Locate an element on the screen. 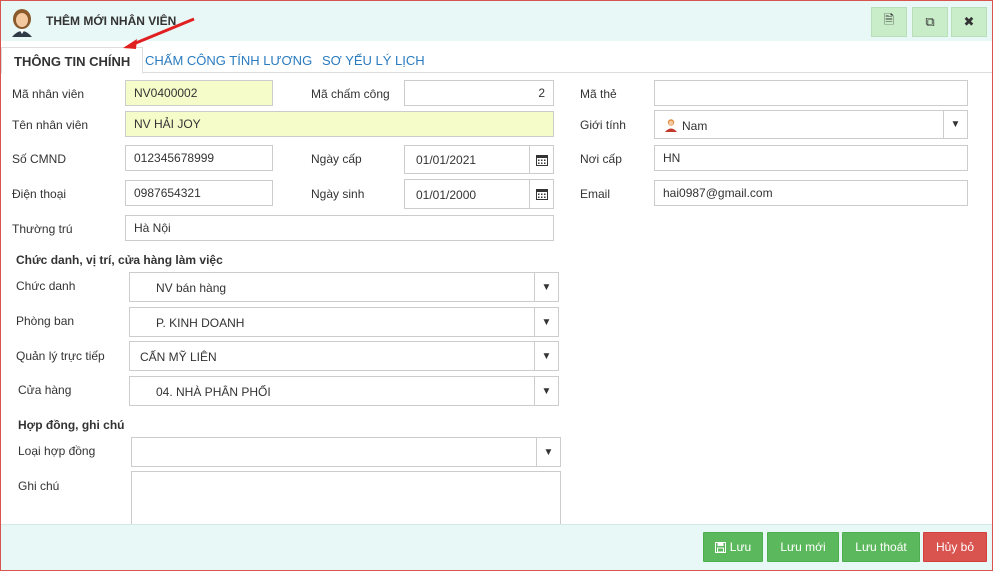 Image resolution: width=993 pixels, height=571 pixels. manager-select: CẤN MỸ LIÊN ▼ is located at coordinates (344, 356).